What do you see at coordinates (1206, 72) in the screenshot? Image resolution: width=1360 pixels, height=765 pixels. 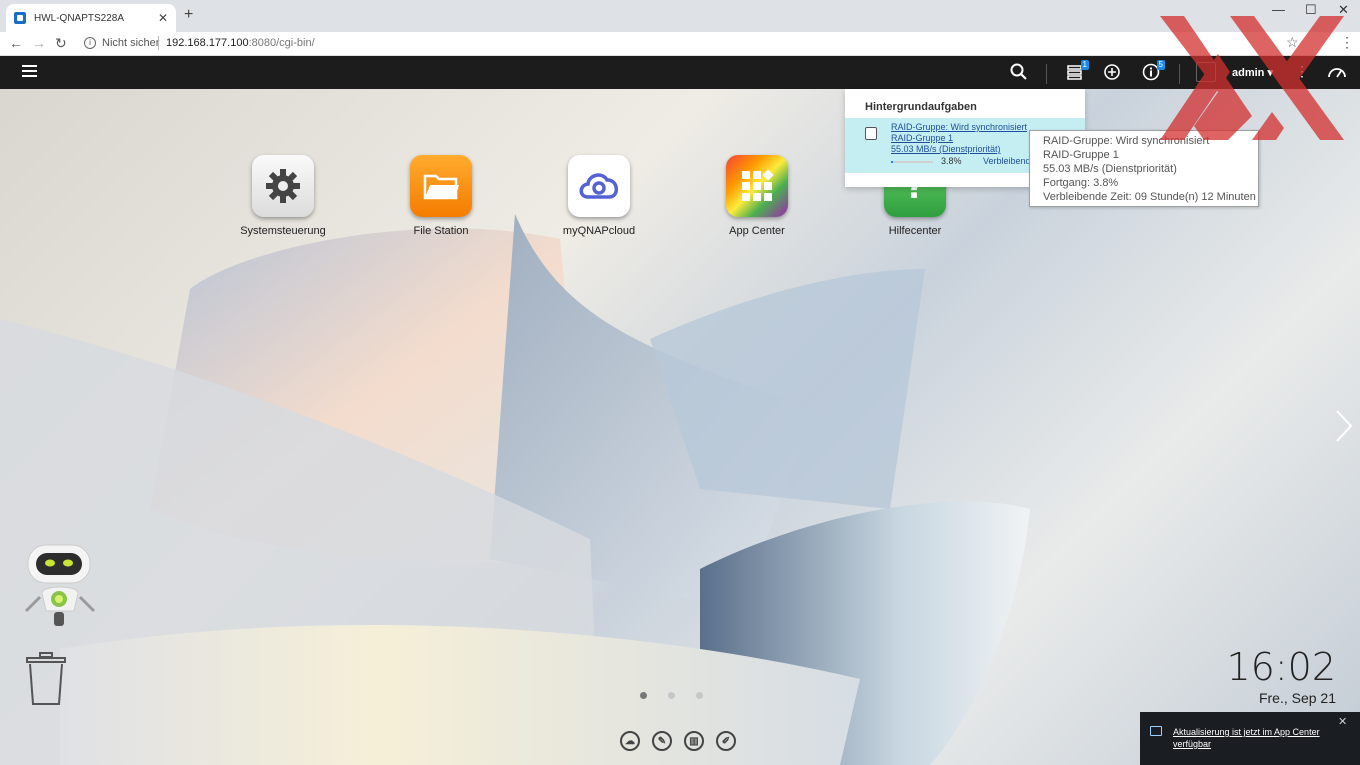 I see `user-avatar-icon` at bounding box center [1206, 72].